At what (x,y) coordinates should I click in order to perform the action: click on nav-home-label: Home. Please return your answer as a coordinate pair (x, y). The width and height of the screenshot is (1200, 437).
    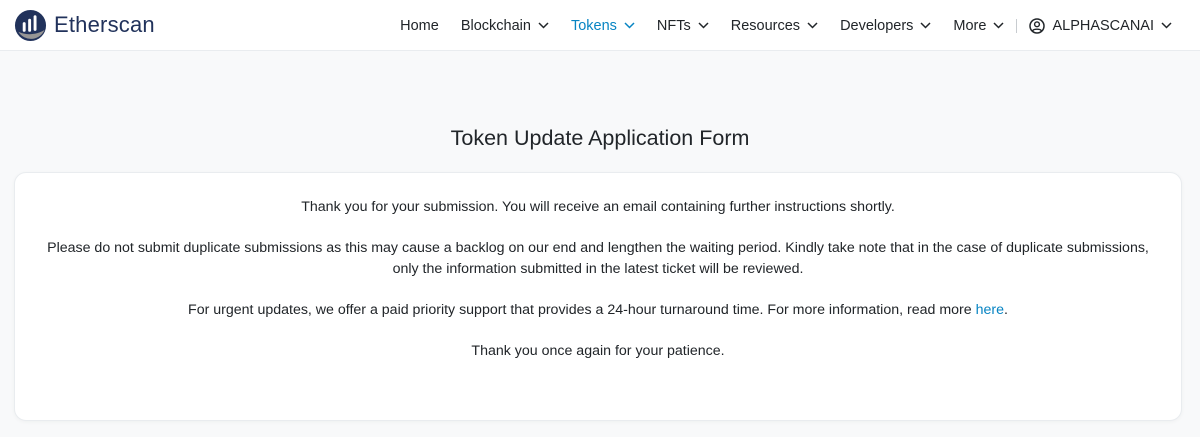
    Looking at the image, I should click on (419, 25).